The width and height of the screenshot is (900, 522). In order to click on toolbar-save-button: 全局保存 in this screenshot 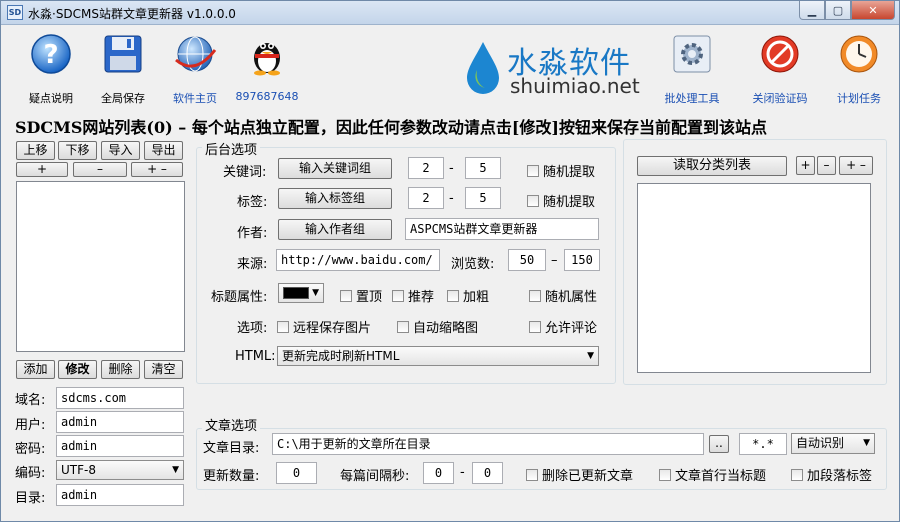, I will do `click(123, 68)`.